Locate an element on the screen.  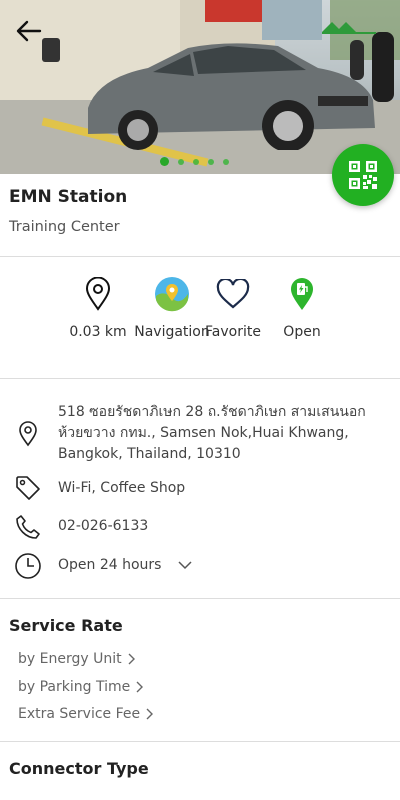
phone-text: 02-026-6133 is located at coordinates (223, 526).